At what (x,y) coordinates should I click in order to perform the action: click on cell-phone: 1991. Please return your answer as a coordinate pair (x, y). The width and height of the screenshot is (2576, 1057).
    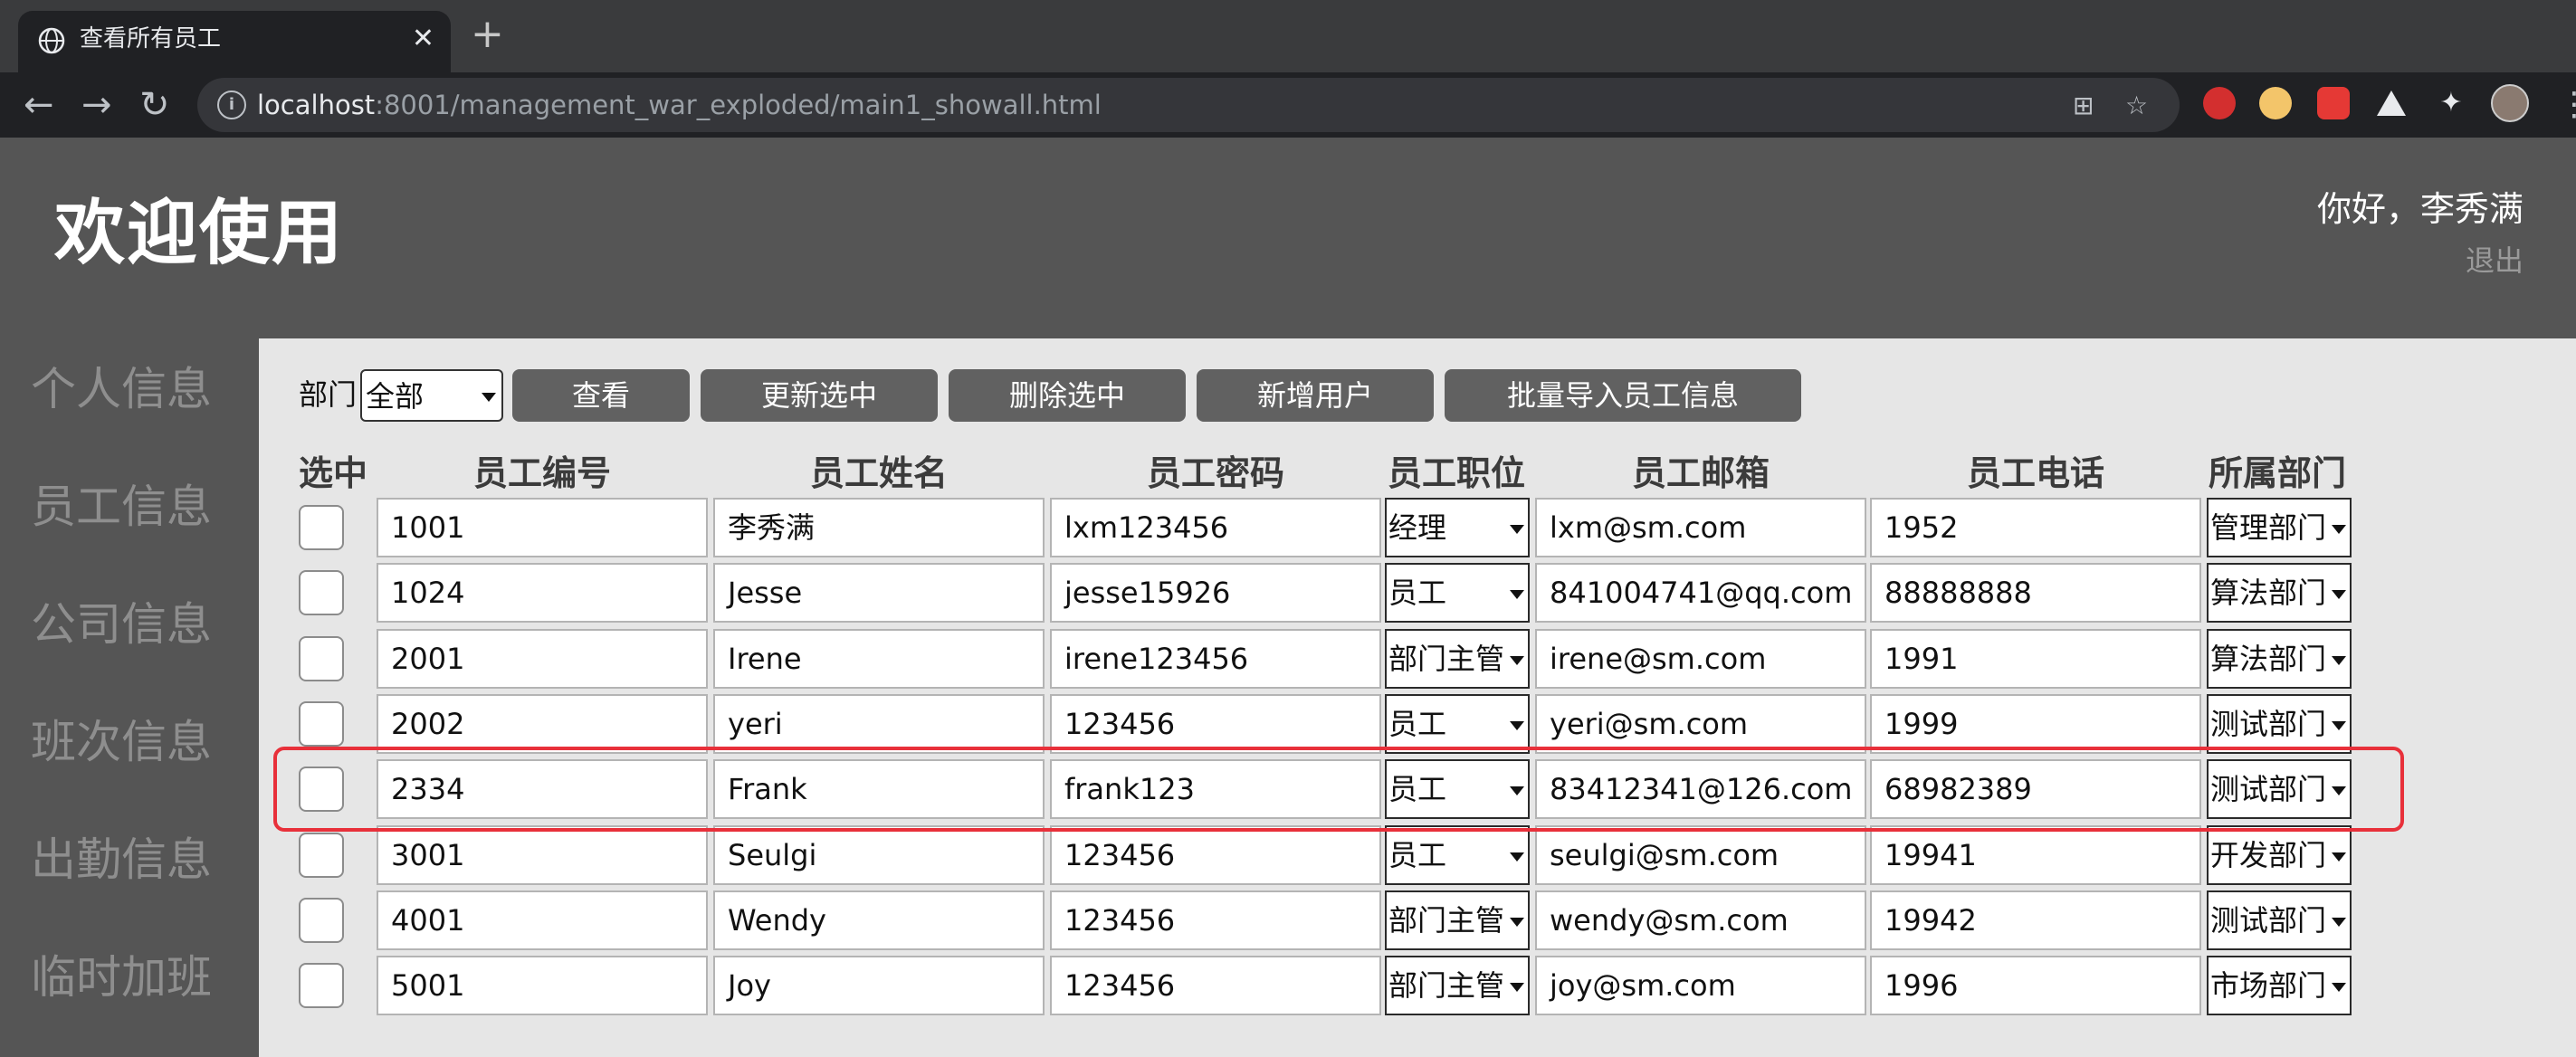
    Looking at the image, I should click on (2036, 659).